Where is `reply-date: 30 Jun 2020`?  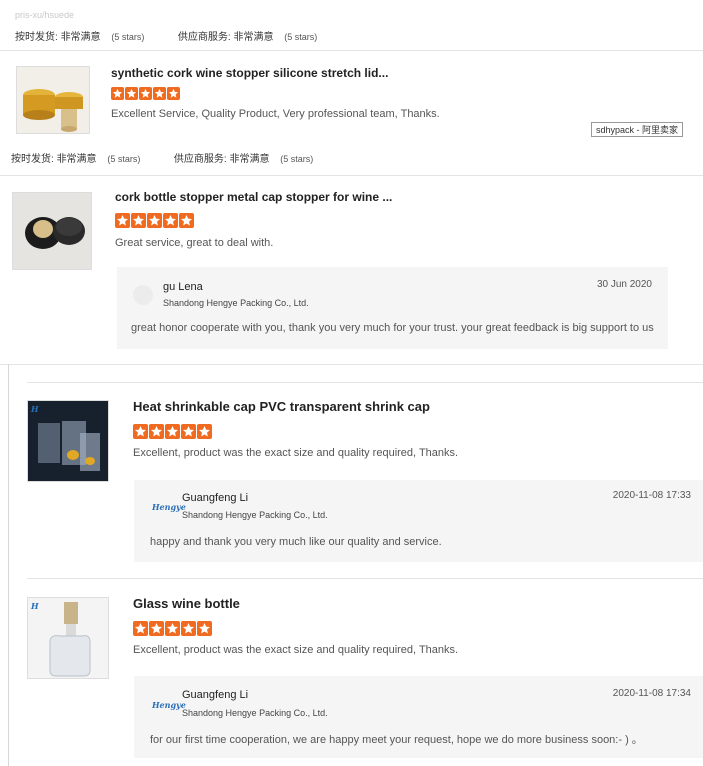 reply-date: 30 Jun 2020 is located at coordinates (624, 284).